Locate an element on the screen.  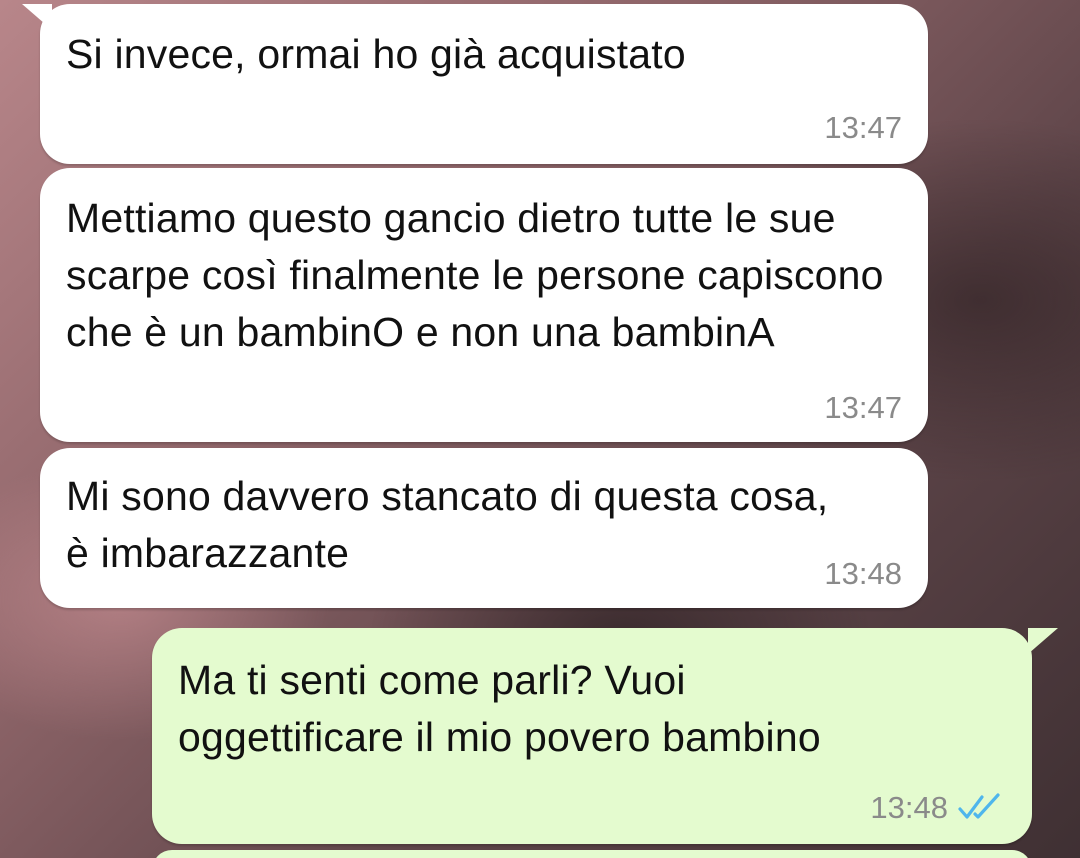
message-text: Si invece, ormai ho già acquistato is located at coordinates (376, 54).